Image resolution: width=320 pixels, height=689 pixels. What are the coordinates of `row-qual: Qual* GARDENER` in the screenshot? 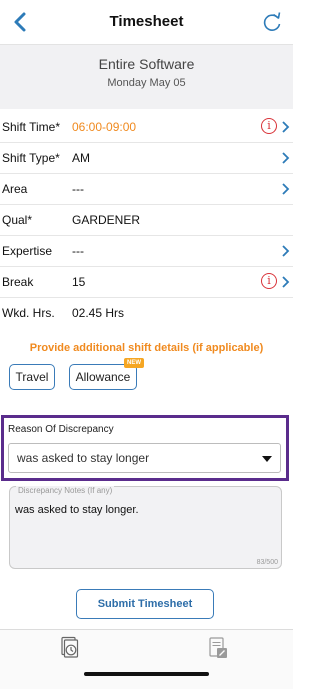 It's located at (146, 220).